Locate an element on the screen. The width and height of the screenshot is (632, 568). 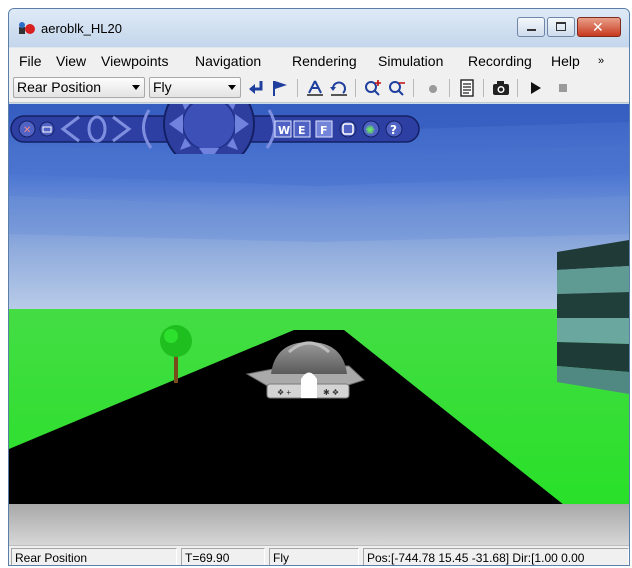
status-viewpoint: Rear Position is located at coordinates (94, 556).